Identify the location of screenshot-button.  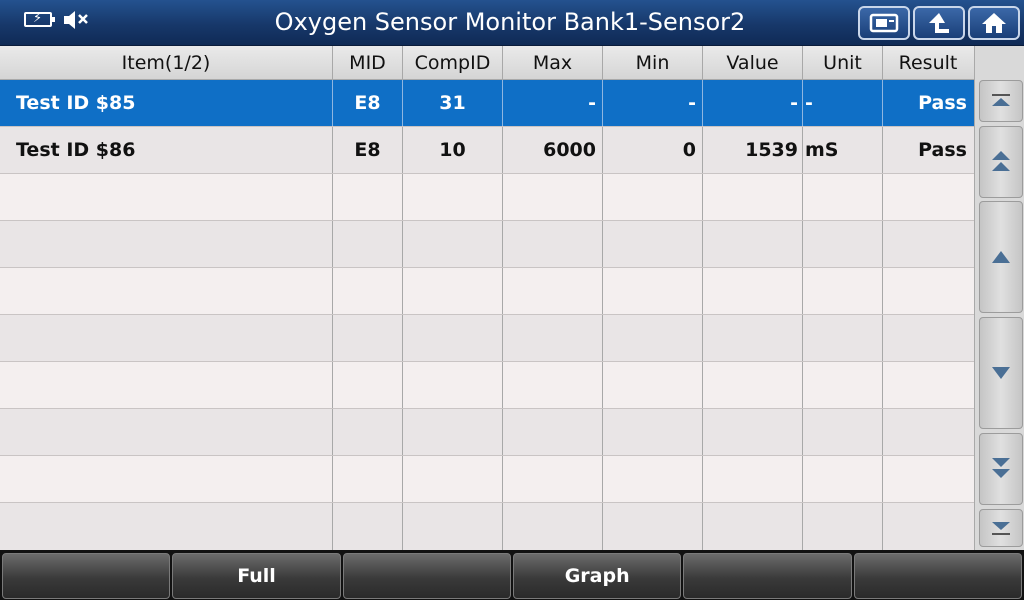
(884, 23).